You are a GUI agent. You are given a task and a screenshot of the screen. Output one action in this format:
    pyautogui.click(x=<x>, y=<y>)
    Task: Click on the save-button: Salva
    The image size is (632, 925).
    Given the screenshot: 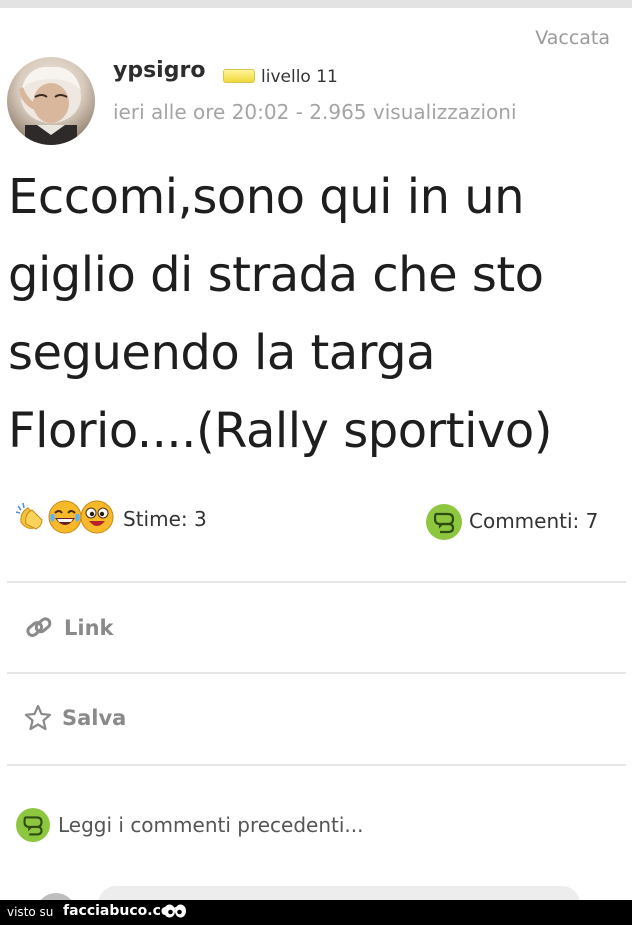 What is the action you would take?
    pyautogui.click(x=75, y=718)
    